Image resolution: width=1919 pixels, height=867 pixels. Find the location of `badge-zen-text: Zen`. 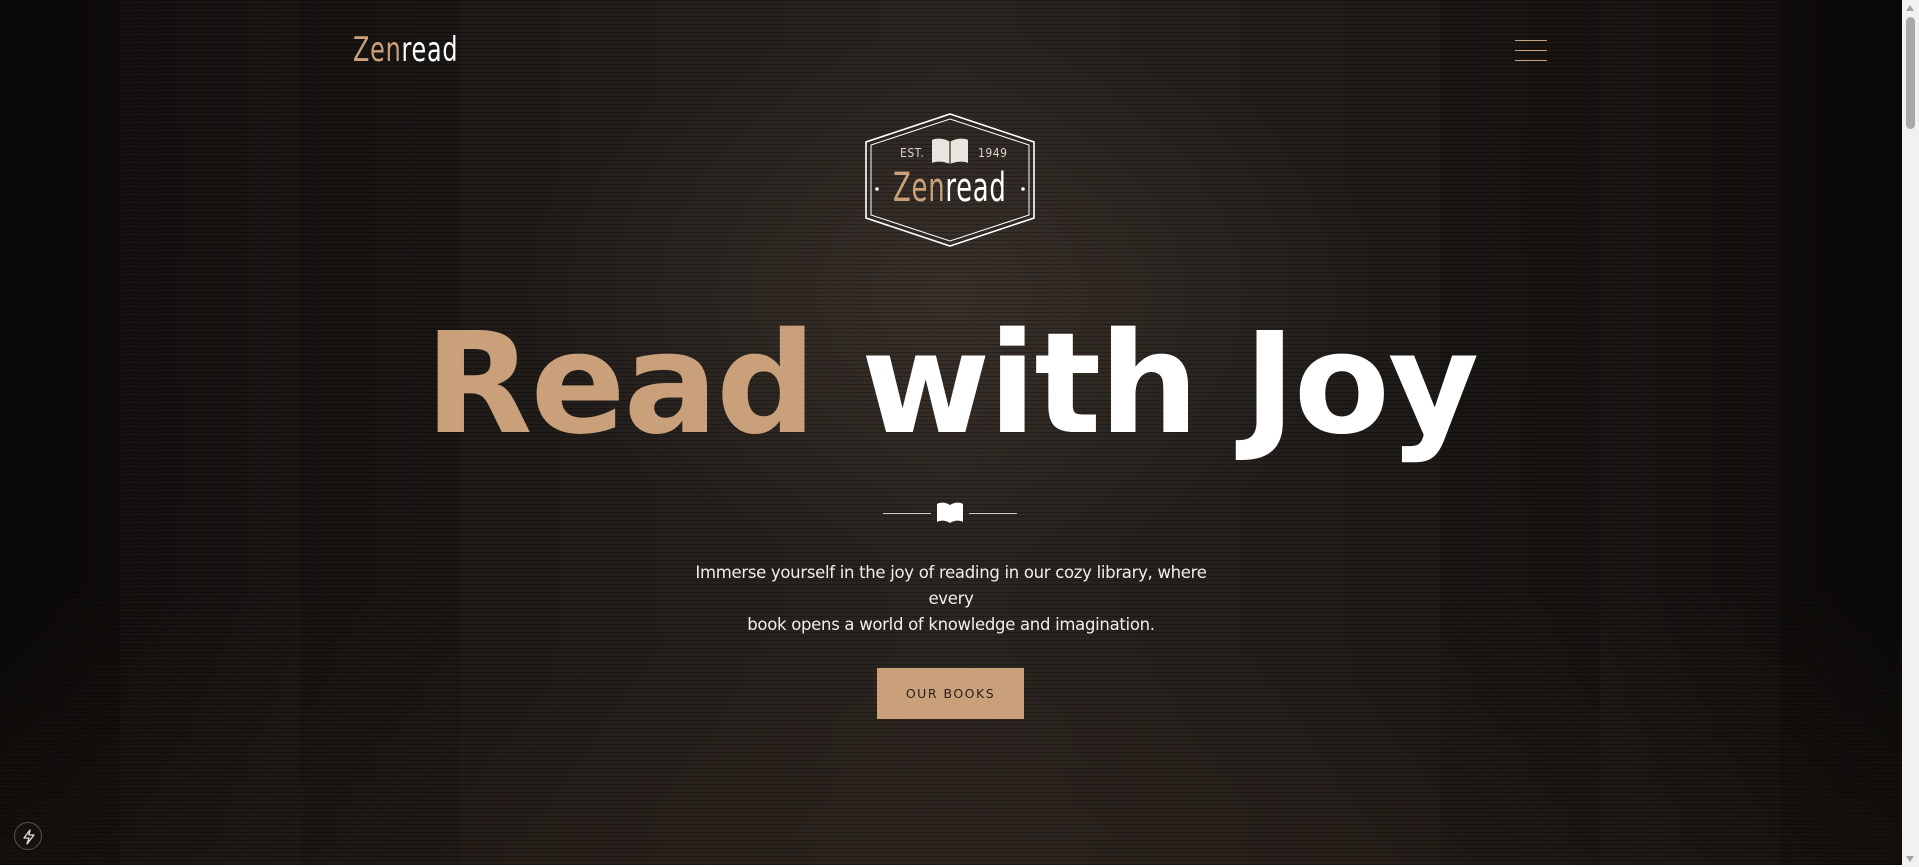

badge-zen-text: Zen is located at coordinates (919, 188).